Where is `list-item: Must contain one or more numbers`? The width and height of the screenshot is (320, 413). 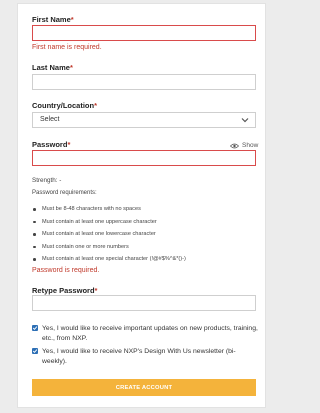 list-item: Must contain one or more numbers is located at coordinates (109, 250).